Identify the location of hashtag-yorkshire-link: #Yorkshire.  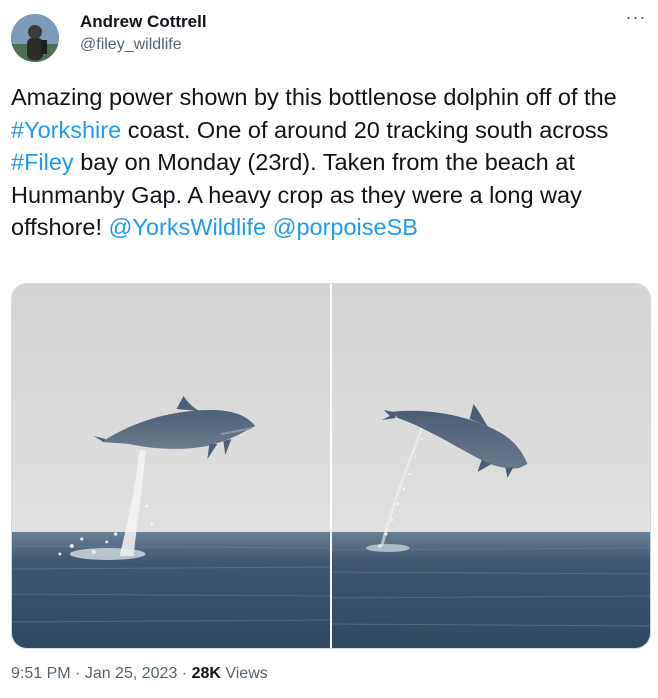
(66, 130).